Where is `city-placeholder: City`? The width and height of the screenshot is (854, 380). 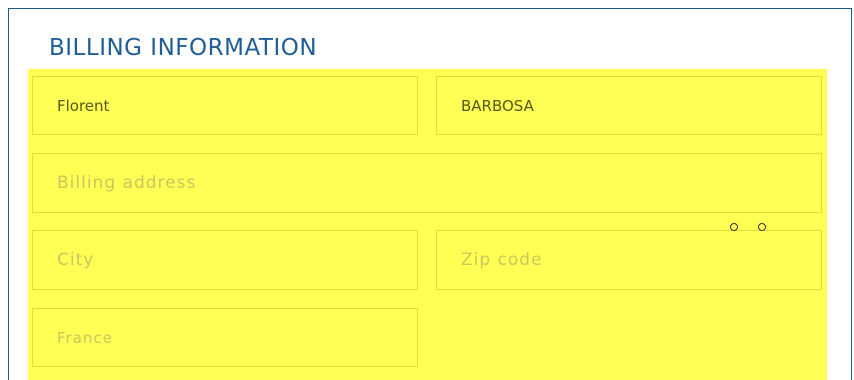 city-placeholder: City is located at coordinates (76, 260).